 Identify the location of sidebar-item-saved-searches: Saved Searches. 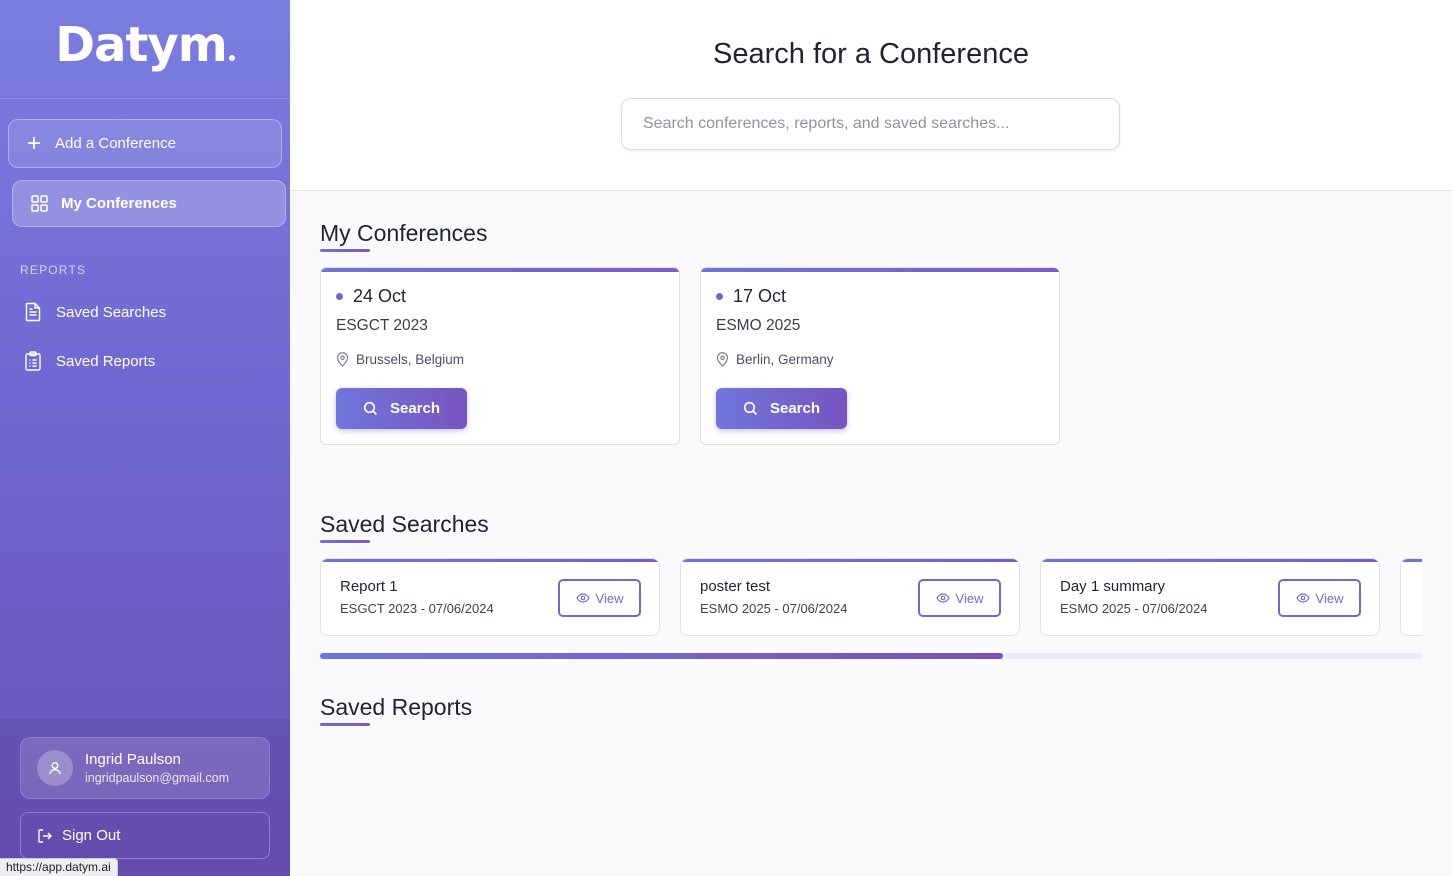
(149, 312).